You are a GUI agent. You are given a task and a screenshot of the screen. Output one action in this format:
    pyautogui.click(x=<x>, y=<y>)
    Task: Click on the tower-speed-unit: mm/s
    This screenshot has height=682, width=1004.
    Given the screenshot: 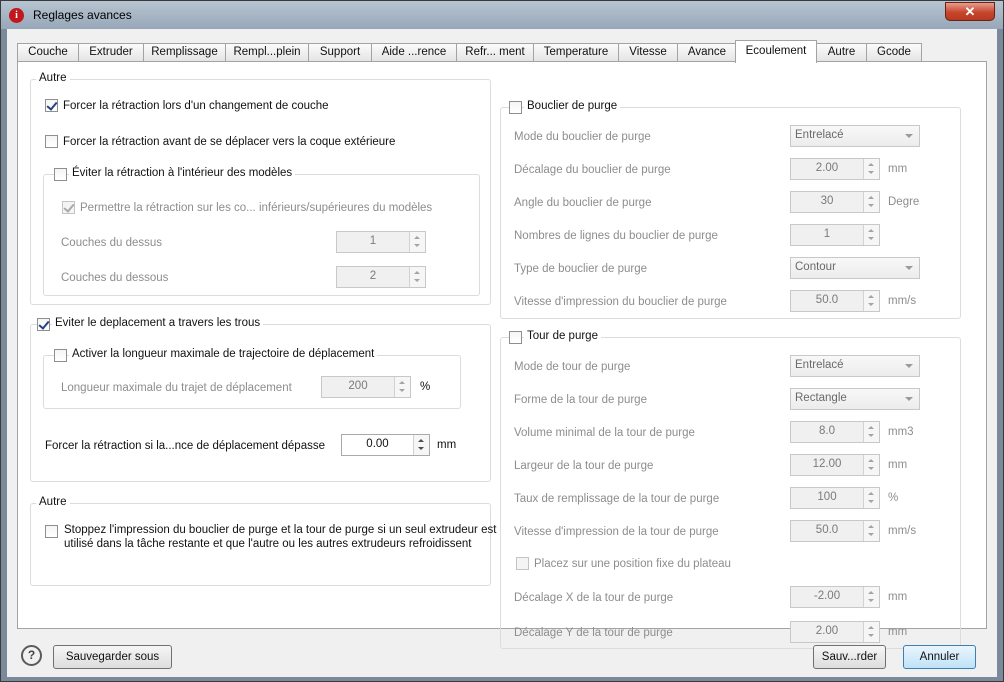 What is the action you would take?
    pyautogui.click(x=902, y=531)
    